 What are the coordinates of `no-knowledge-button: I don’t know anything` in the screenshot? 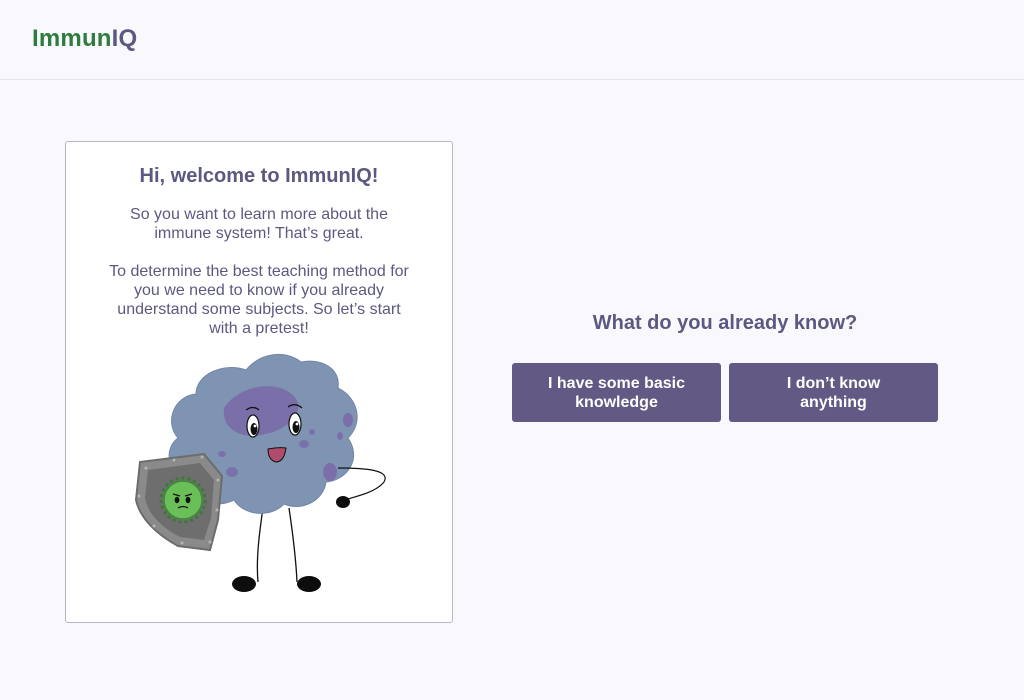 It's located at (833, 392).